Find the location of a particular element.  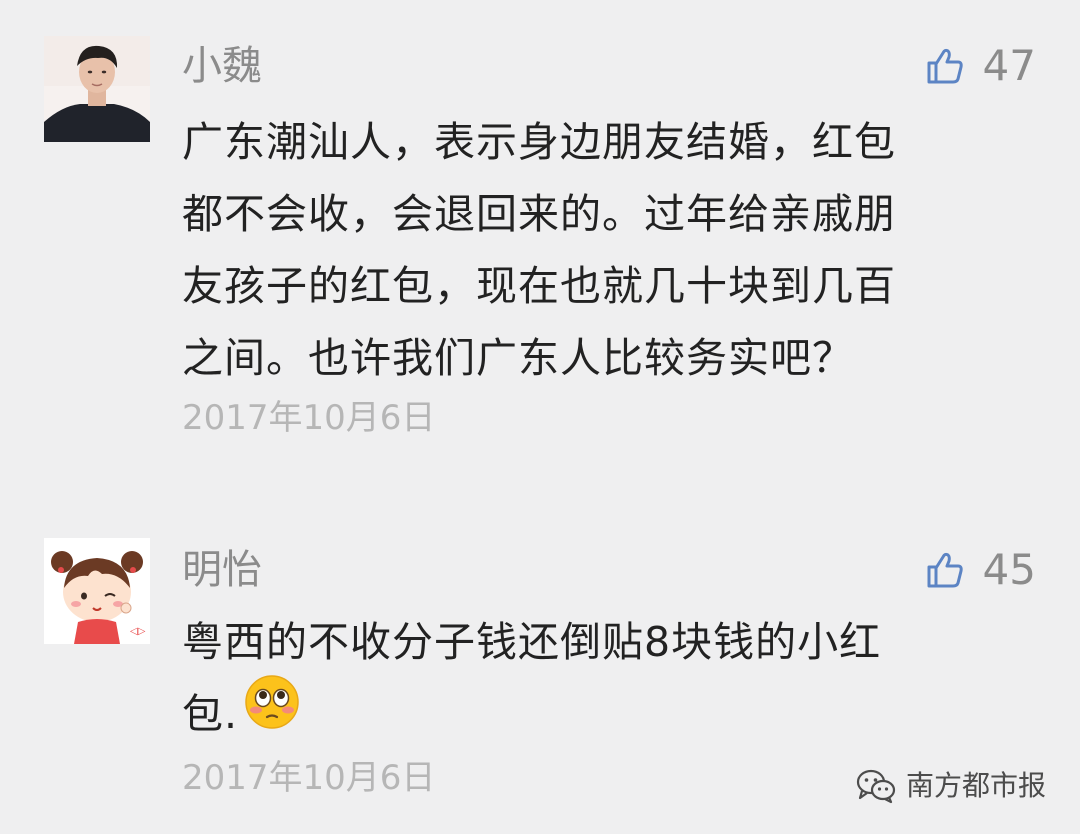

comment-text-line: 之间。也许我们广东人比较务实吧？ is located at coordinates (518, 358).